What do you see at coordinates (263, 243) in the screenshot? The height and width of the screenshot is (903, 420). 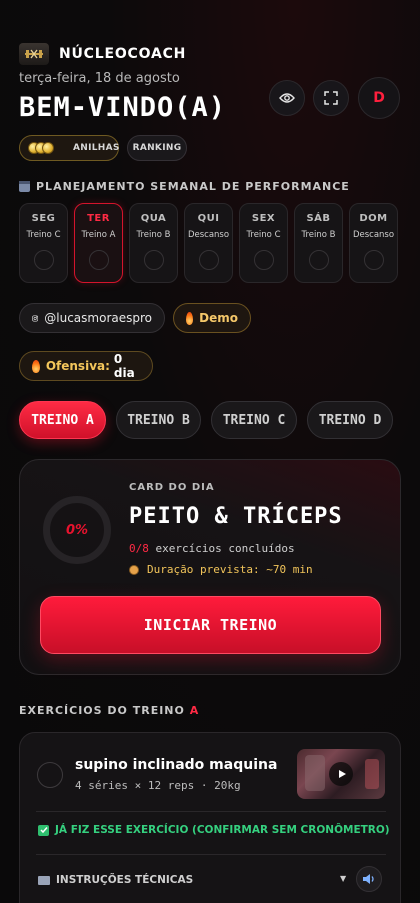 I see `day-sex: SEX Treino C` at bounding box center [263, 243].